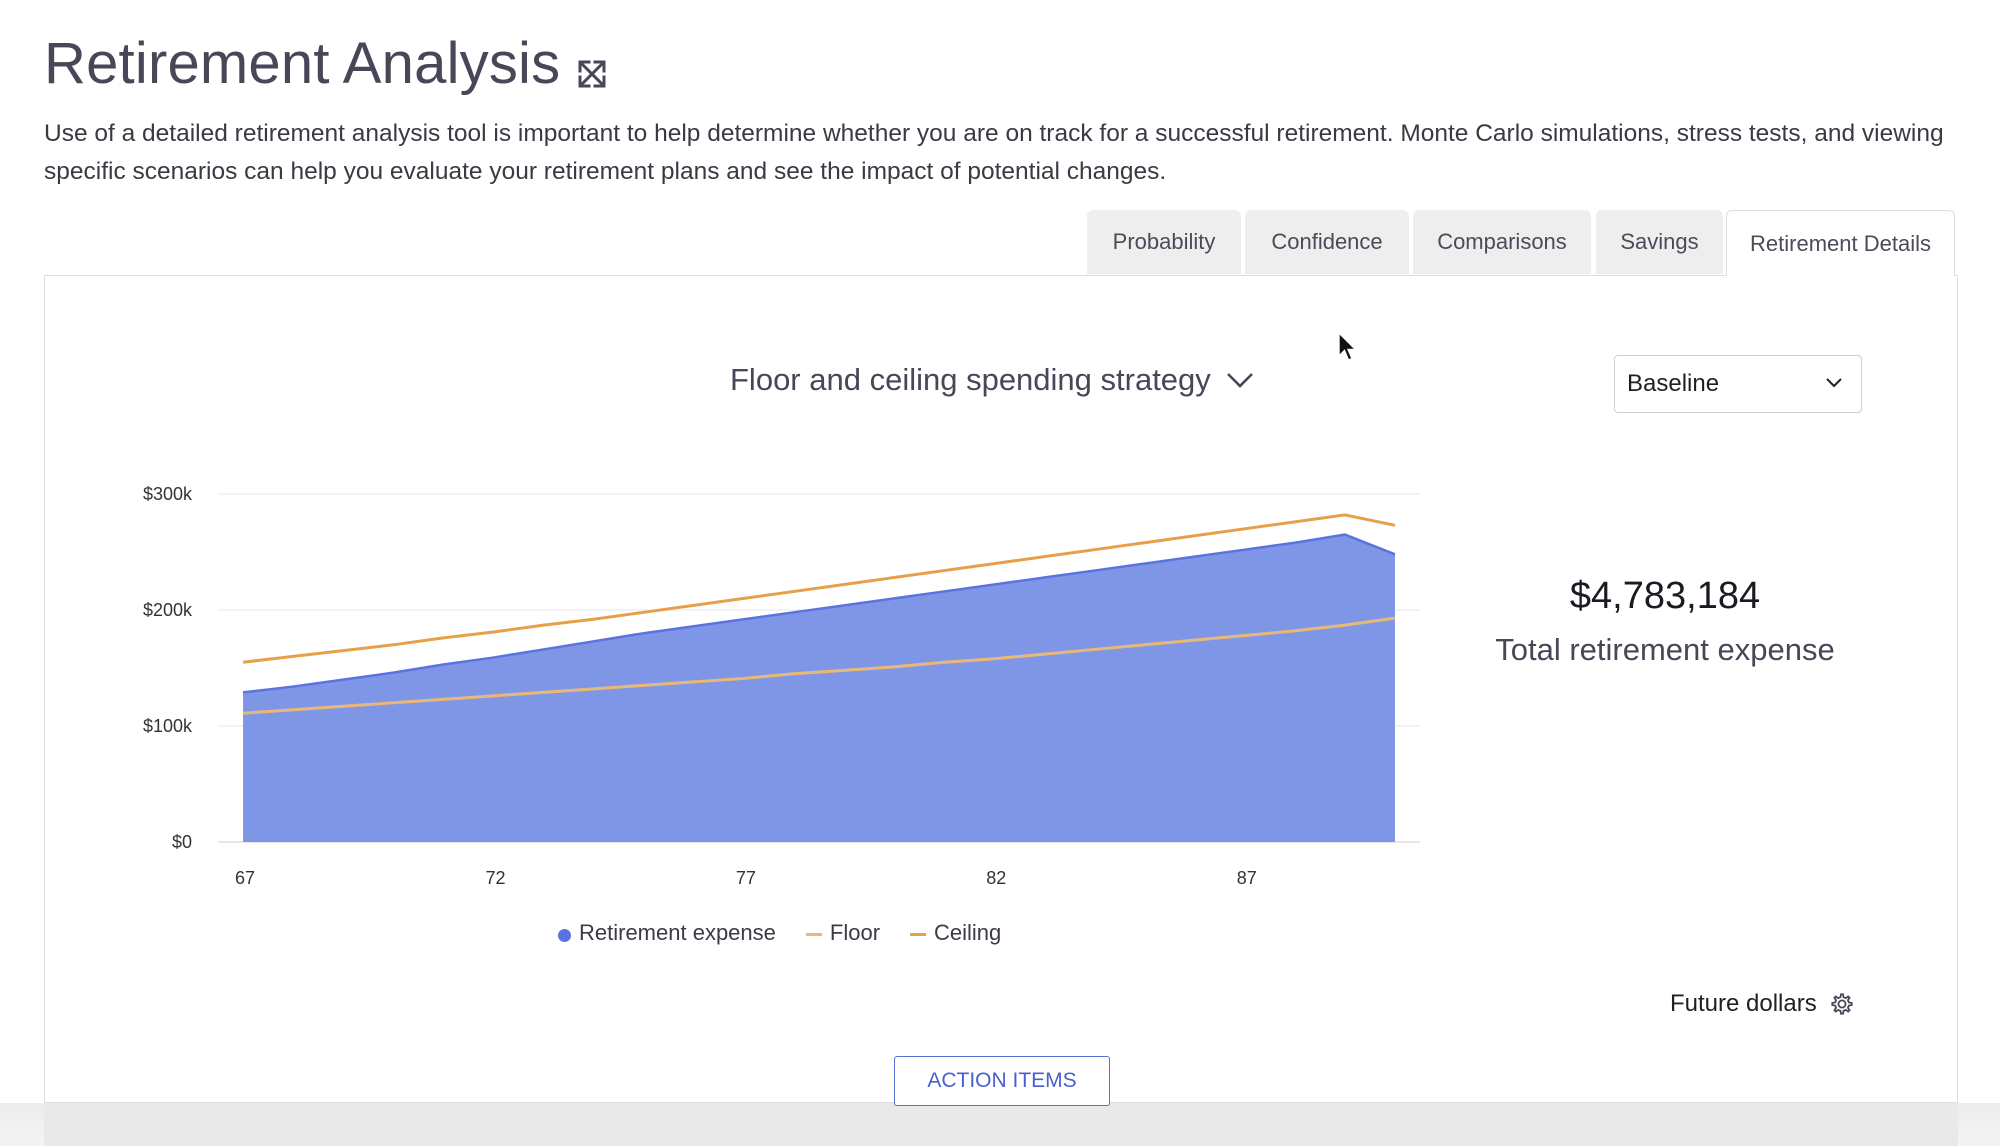 The width and height of the screenshot is (2000, 1146). What do you see at coordinates (245, 878) in the screenshot?
I see `x-tick-label: 67` at bounding box center [245, 878].